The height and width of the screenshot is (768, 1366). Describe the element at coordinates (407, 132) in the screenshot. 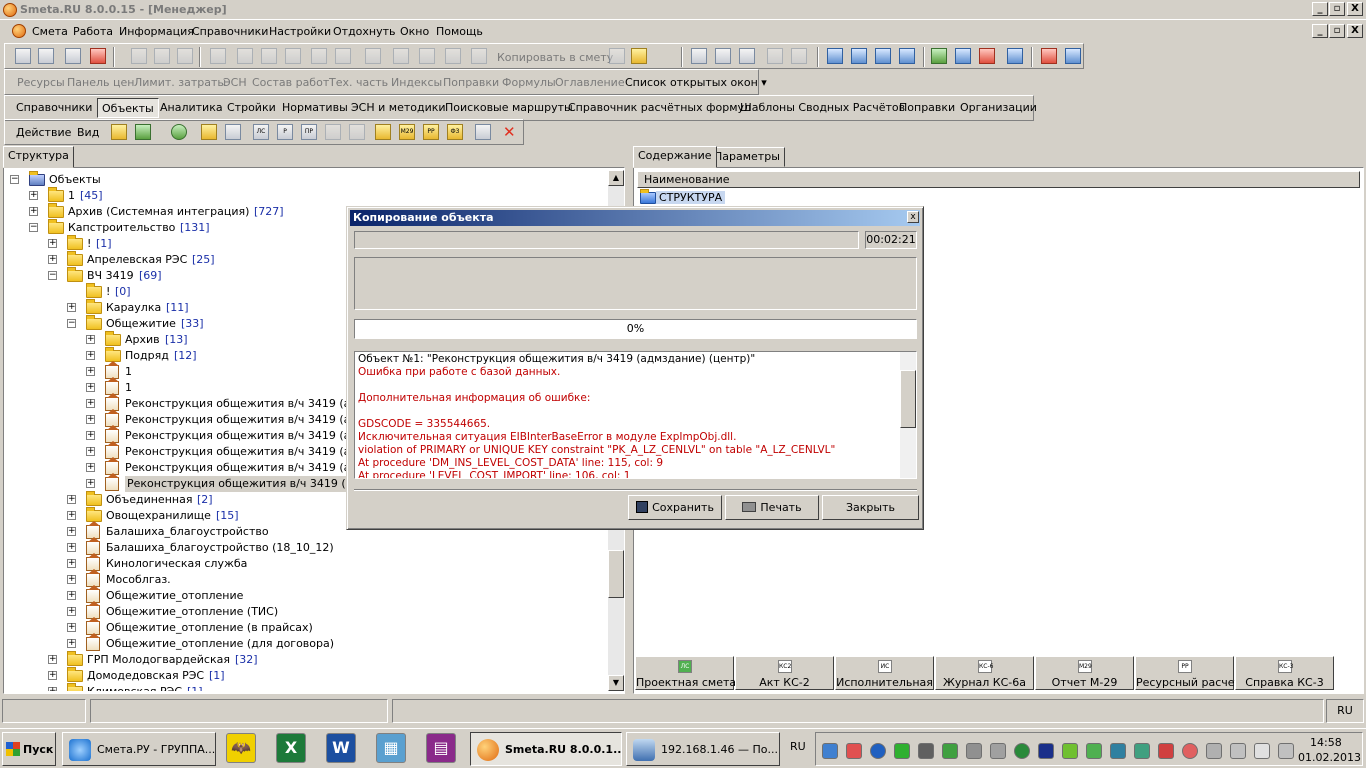

I see `m29-icon: М29` at that location.